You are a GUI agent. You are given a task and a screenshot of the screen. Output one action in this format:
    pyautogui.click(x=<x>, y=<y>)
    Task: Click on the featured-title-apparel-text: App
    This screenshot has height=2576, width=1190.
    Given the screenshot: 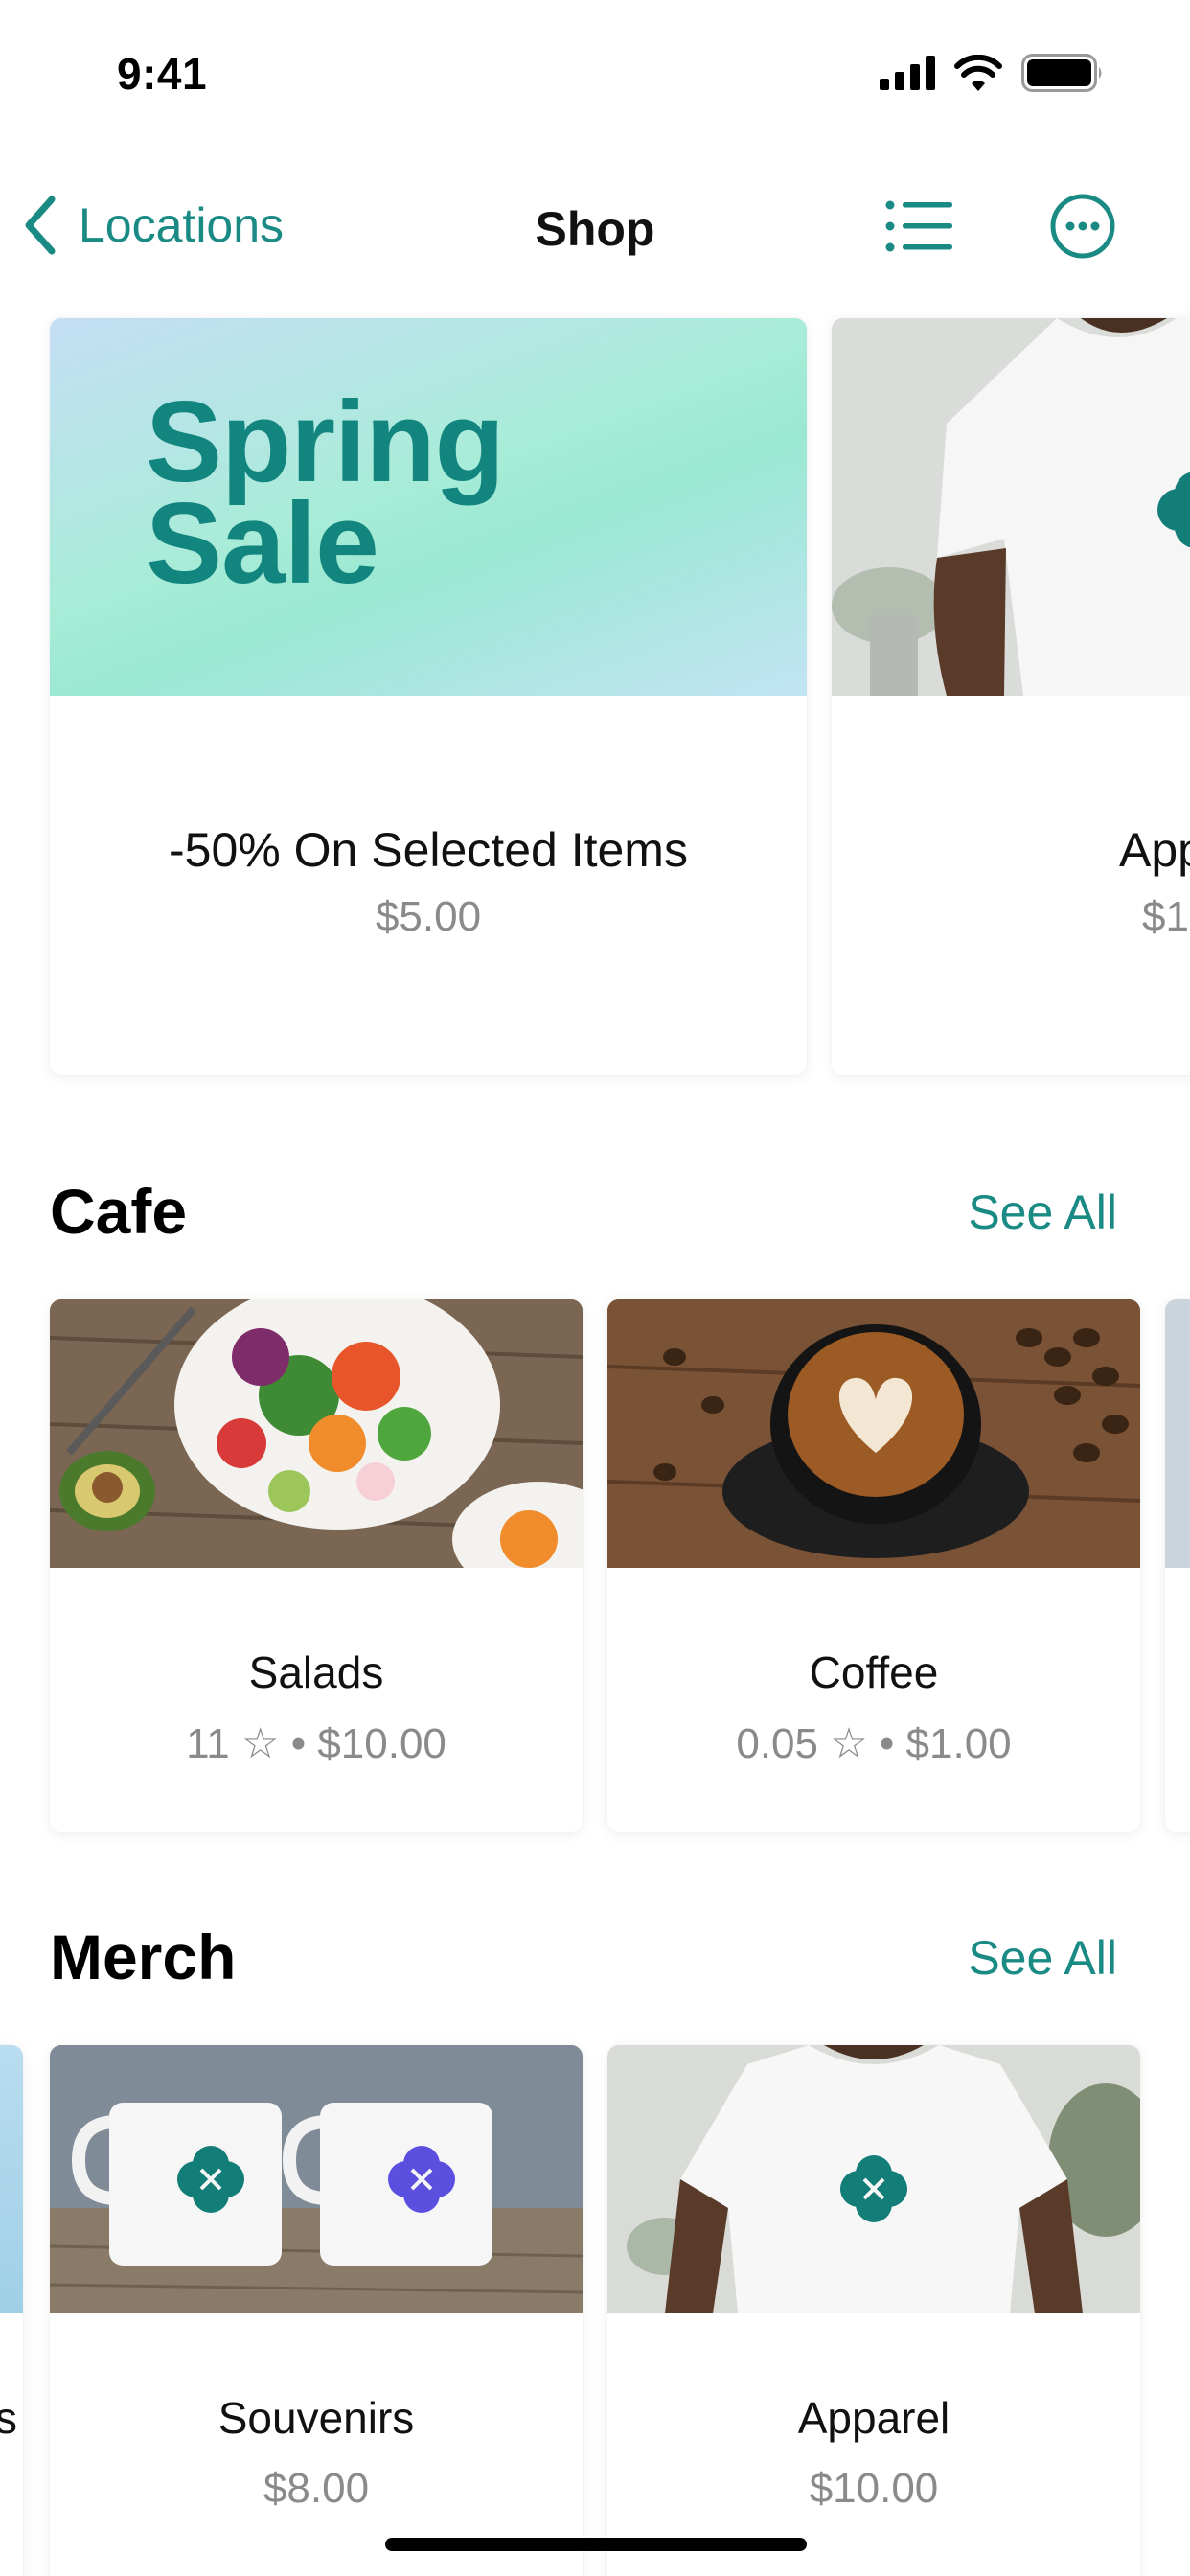 What is the action you would take?
    pyautogui.click(x=1155, y=850)
    